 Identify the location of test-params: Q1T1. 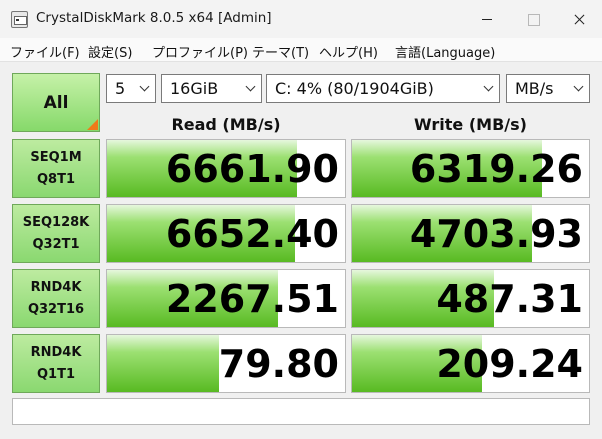
(55, 374).